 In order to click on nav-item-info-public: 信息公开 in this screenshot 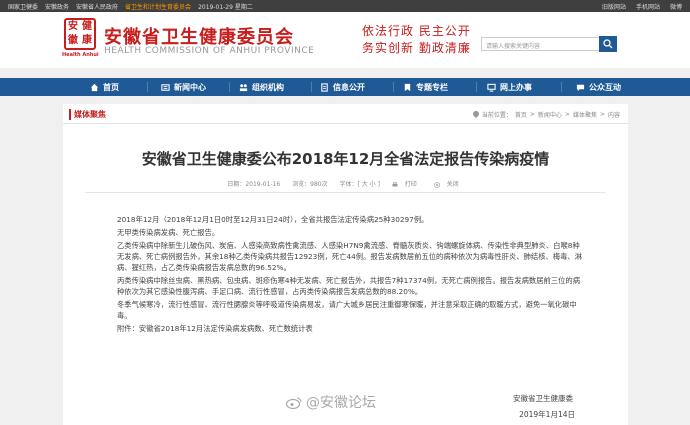, I will do `click(342, 87)`.